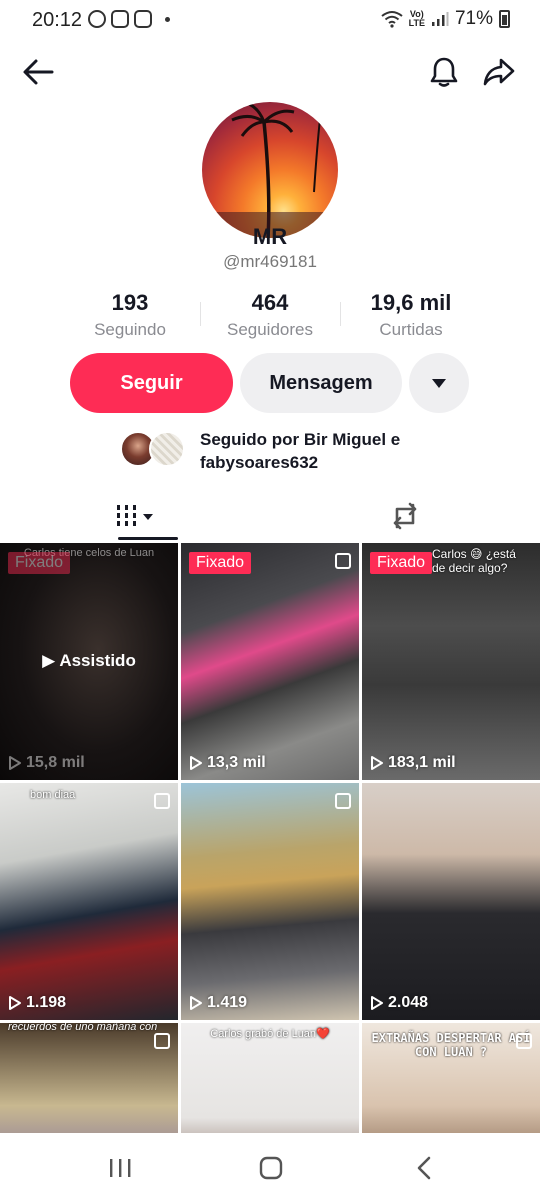 The width and height of the screenshot is (540, 1200). What do you see at coordinates (451, 1045) in the screenshot?
I see `video-caption: EXTRAÑAS DESPERTAR ASÍ CON LUAN ?` at bounding box center [451, 1045].